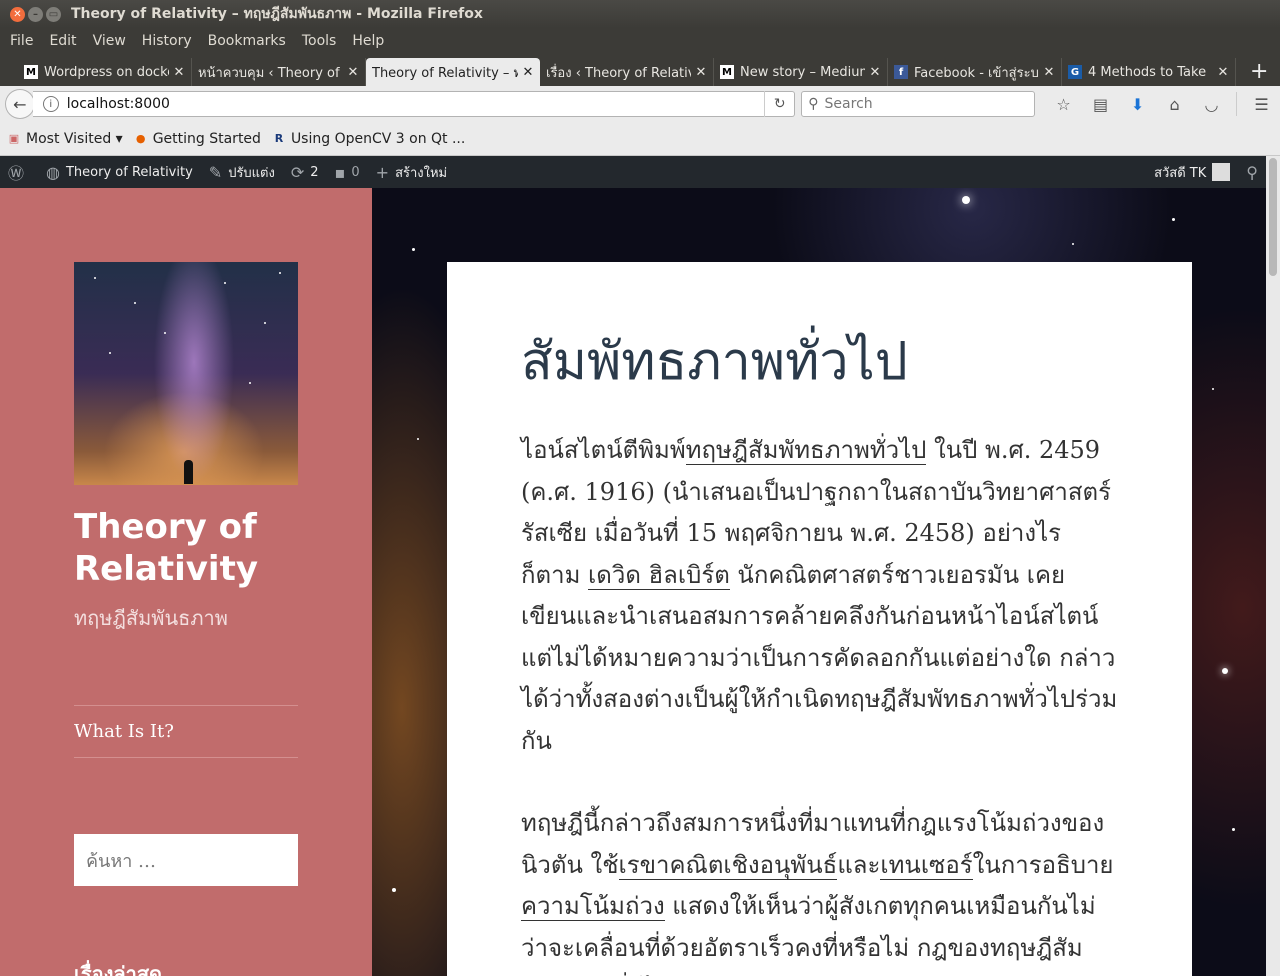 This screenshot has width=1280, height=976. Describe the element at coordinates (17, 14) in the screenshot. I see `close-window-icon: ✕` at that location.